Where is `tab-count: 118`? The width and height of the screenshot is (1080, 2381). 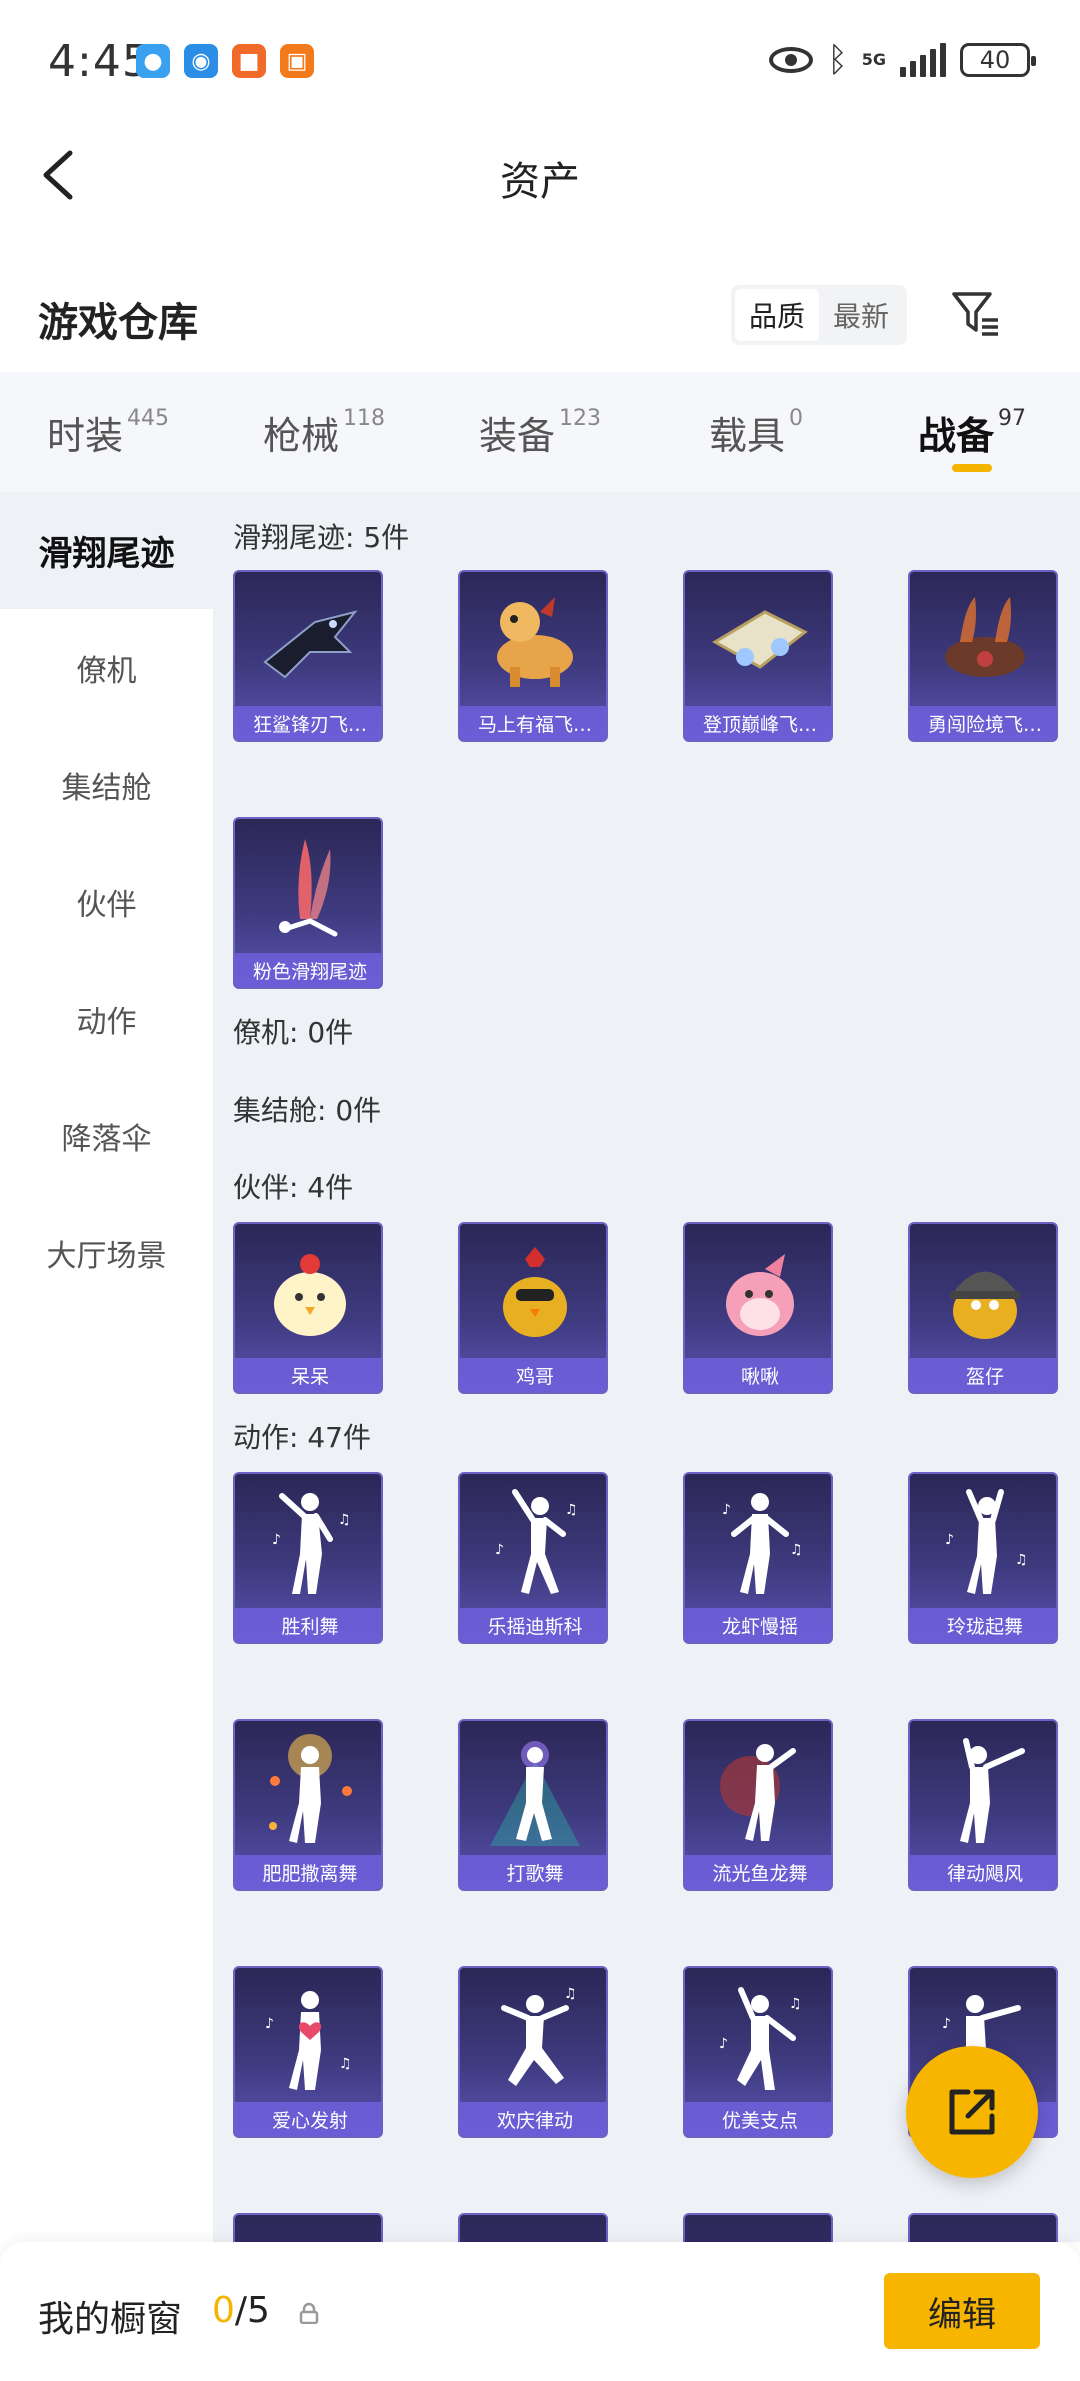
tab-count: 118 is located at coordinates (364, 418).